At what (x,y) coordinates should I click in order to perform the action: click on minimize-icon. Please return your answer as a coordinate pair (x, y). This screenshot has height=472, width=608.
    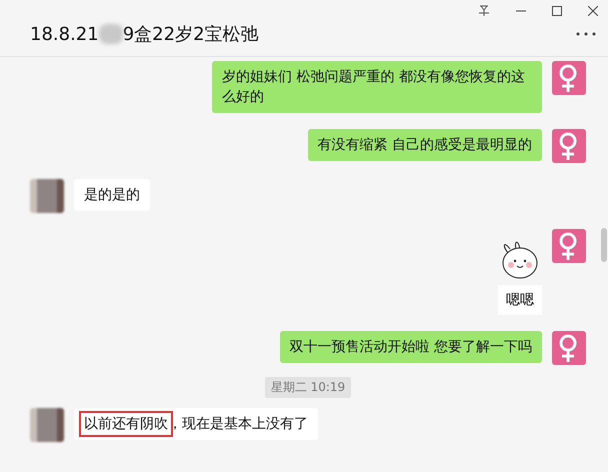
    Looking at the image, I should click on (521, 11).